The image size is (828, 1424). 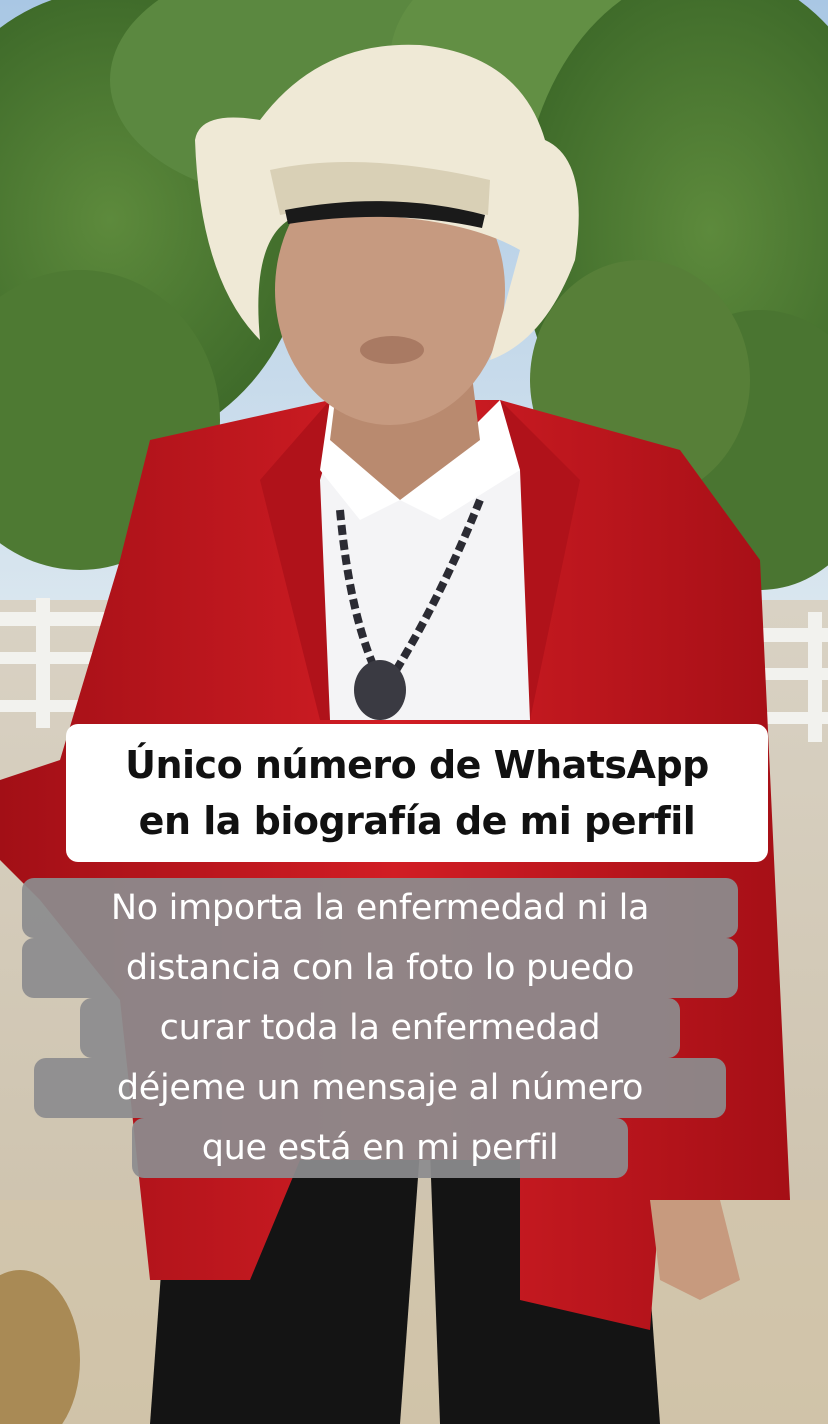 What do you see at coordinates (380, 1088) in the screenshot?
I see `message-line-4: déjeme un mensaje al número` at bounding box center [380, 1088].